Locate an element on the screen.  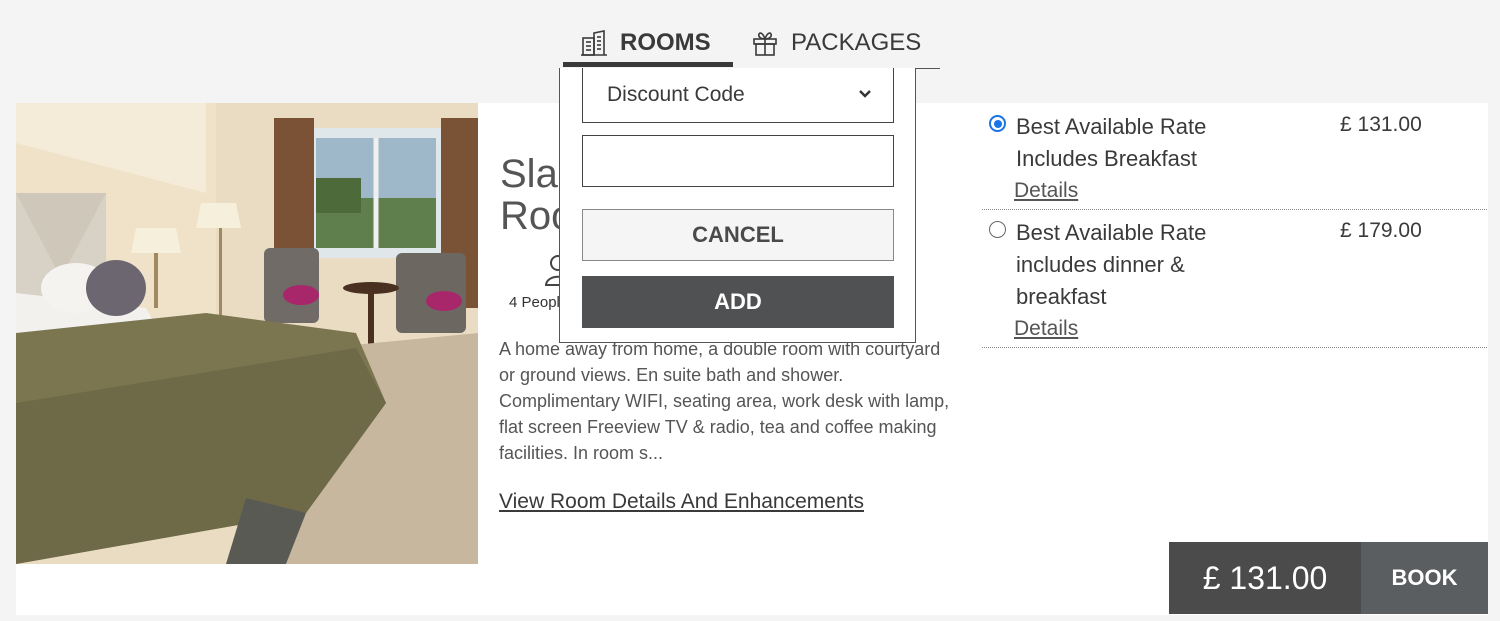
search-tabs: ROOMS PACKAGES is located at coordinates (751, 35).